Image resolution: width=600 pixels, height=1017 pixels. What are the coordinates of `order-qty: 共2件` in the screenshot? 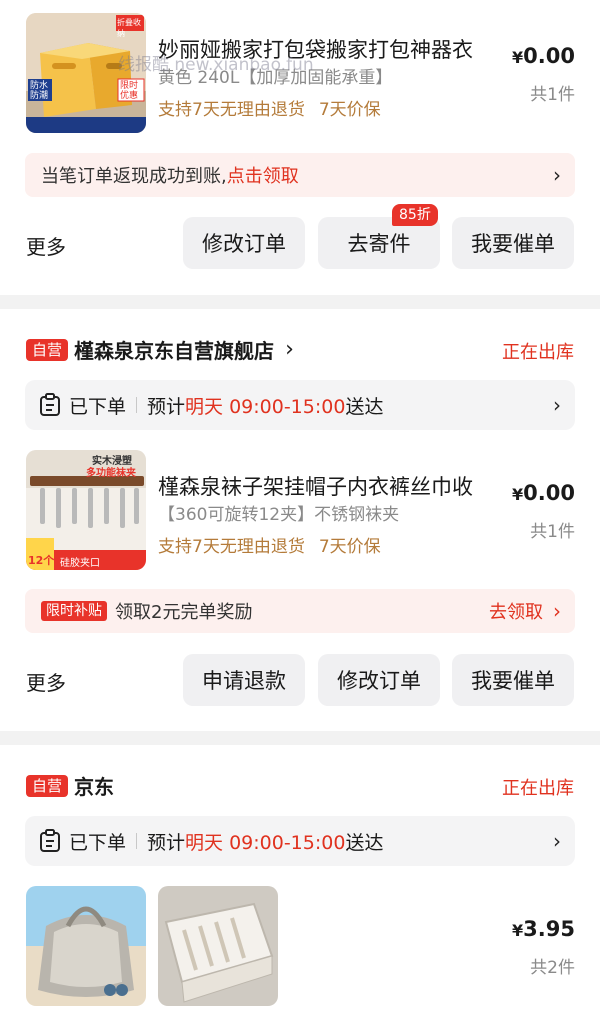 It's located at (552, 968).